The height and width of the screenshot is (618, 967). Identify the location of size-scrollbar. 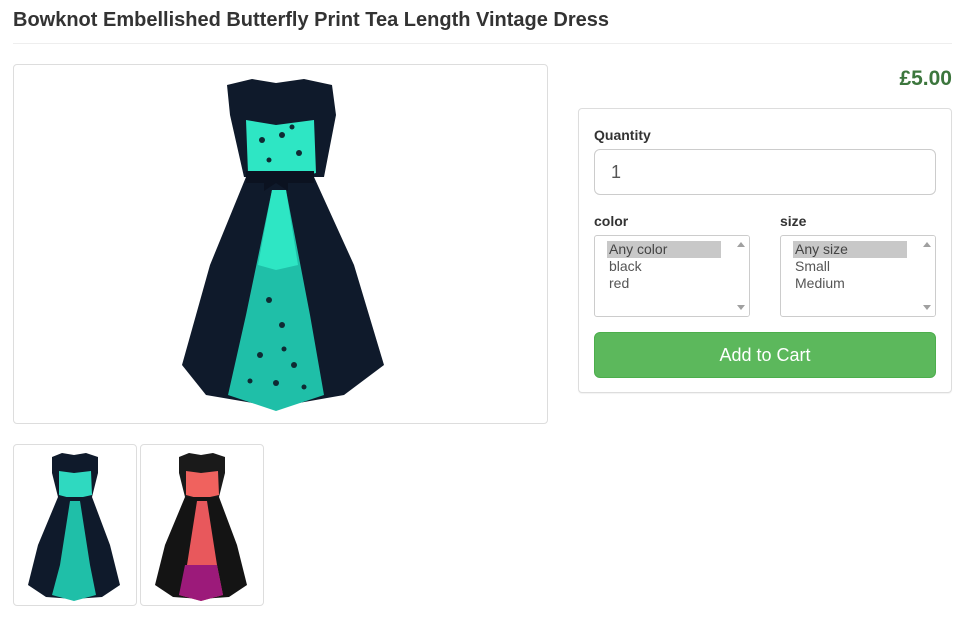
(927, 276).